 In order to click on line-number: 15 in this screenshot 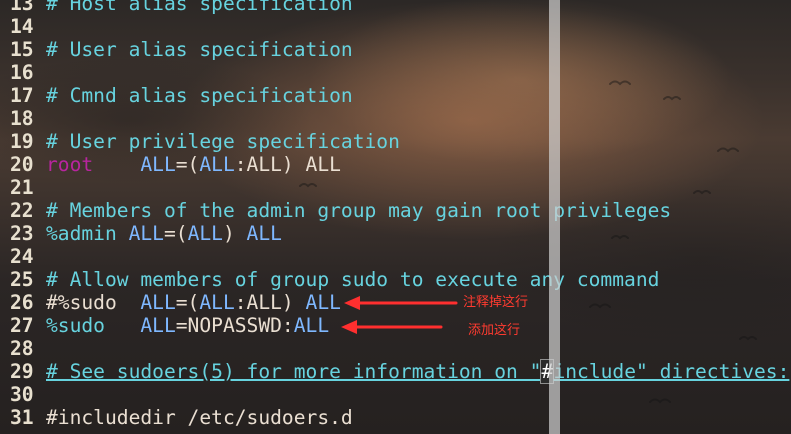, I will do `click(22, 49)`.